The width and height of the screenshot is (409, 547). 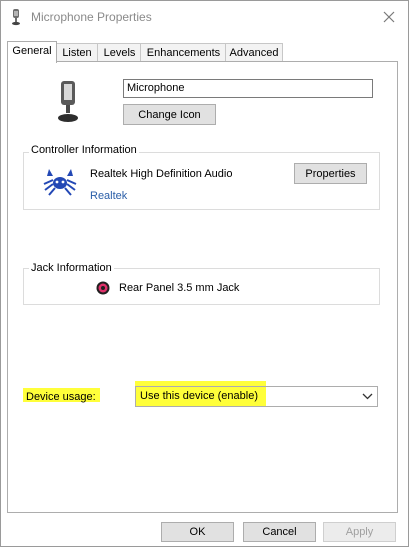 What do you see at coordinates (77, 52) in the screenshot?
I see `tab-listen: Listen` at bounding box center [77, 52].